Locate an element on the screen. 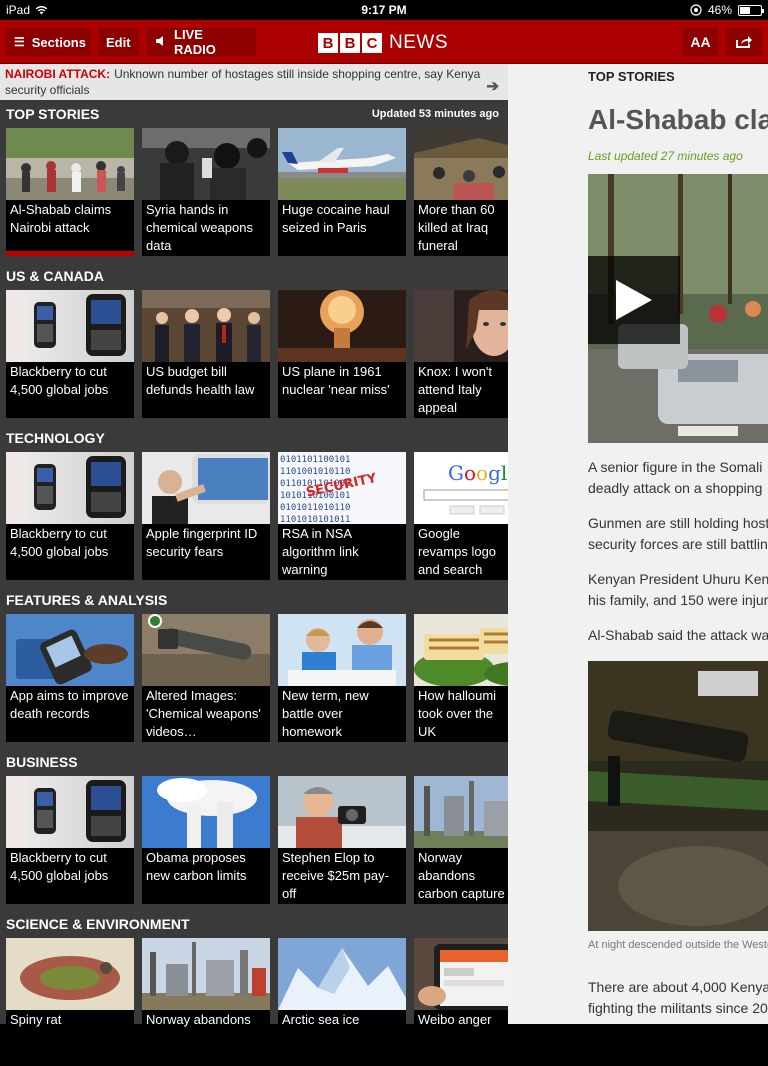  sections-button: ☰ Sections is located at coordinates (48, 42).